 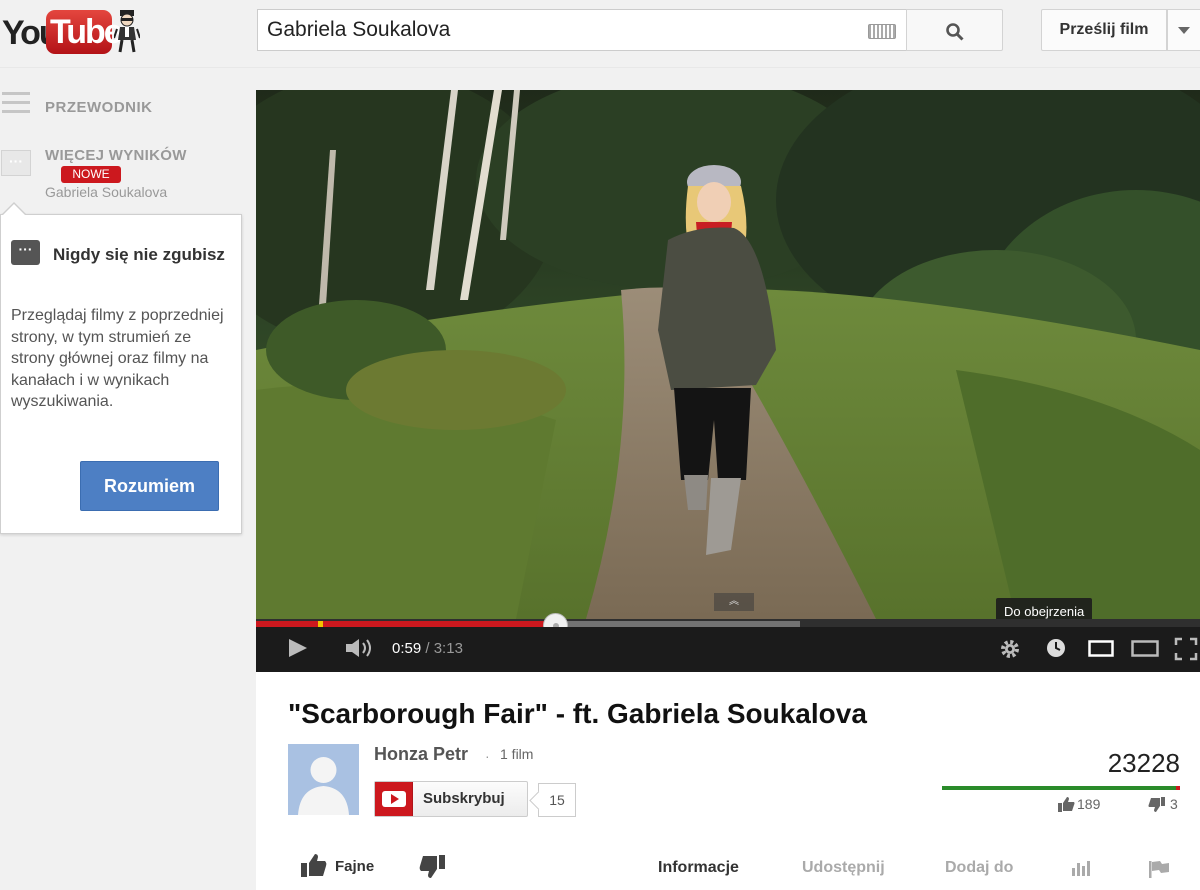 I want to click on guide-menu-icon, so click(x=16, y=105).